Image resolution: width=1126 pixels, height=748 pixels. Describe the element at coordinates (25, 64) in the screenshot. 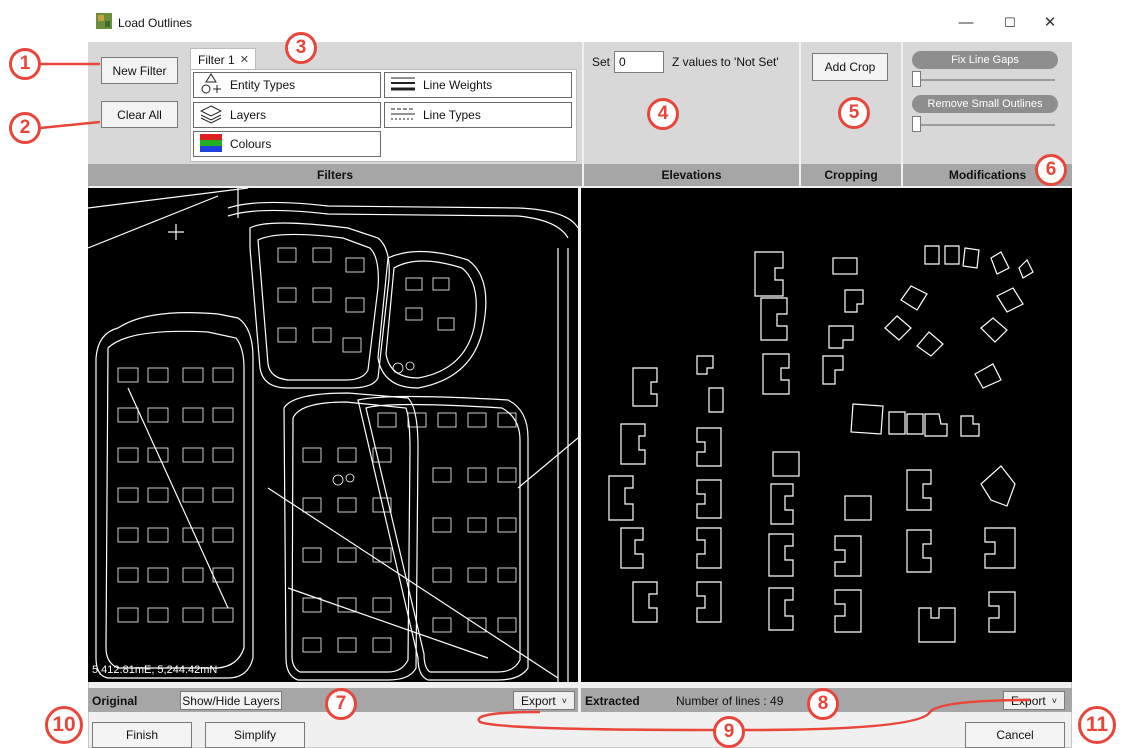

I see `callout-1: 1` at that location.